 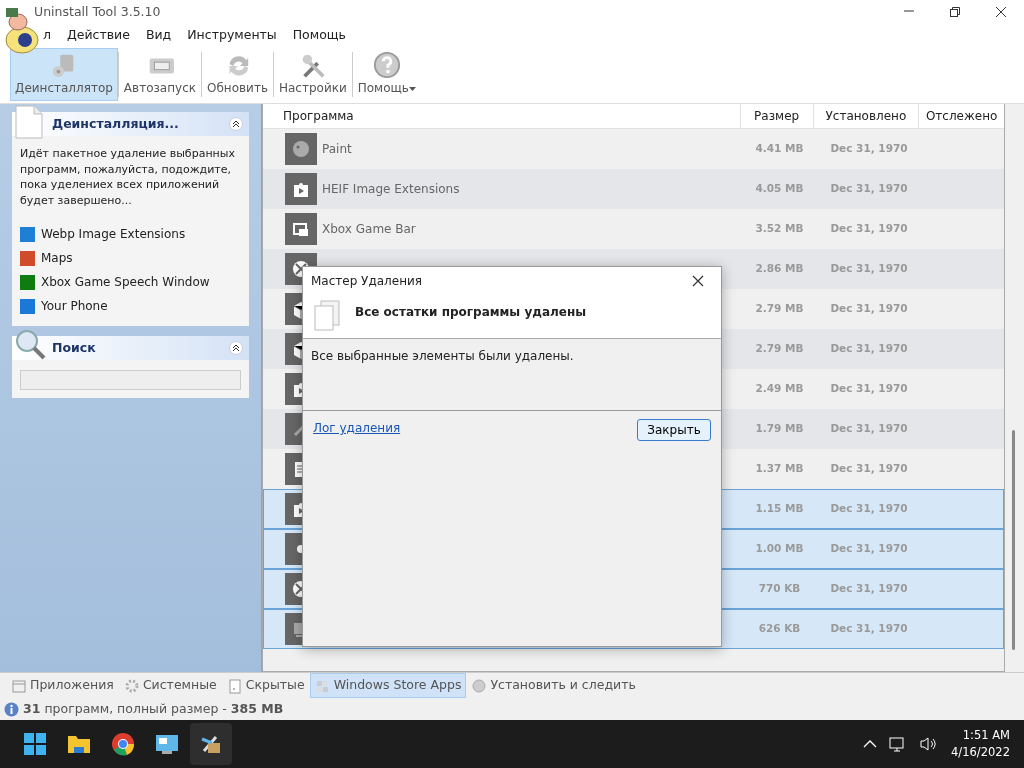 I want to click on app-name: Webp Image Extensions, so click(x=113, y=234).